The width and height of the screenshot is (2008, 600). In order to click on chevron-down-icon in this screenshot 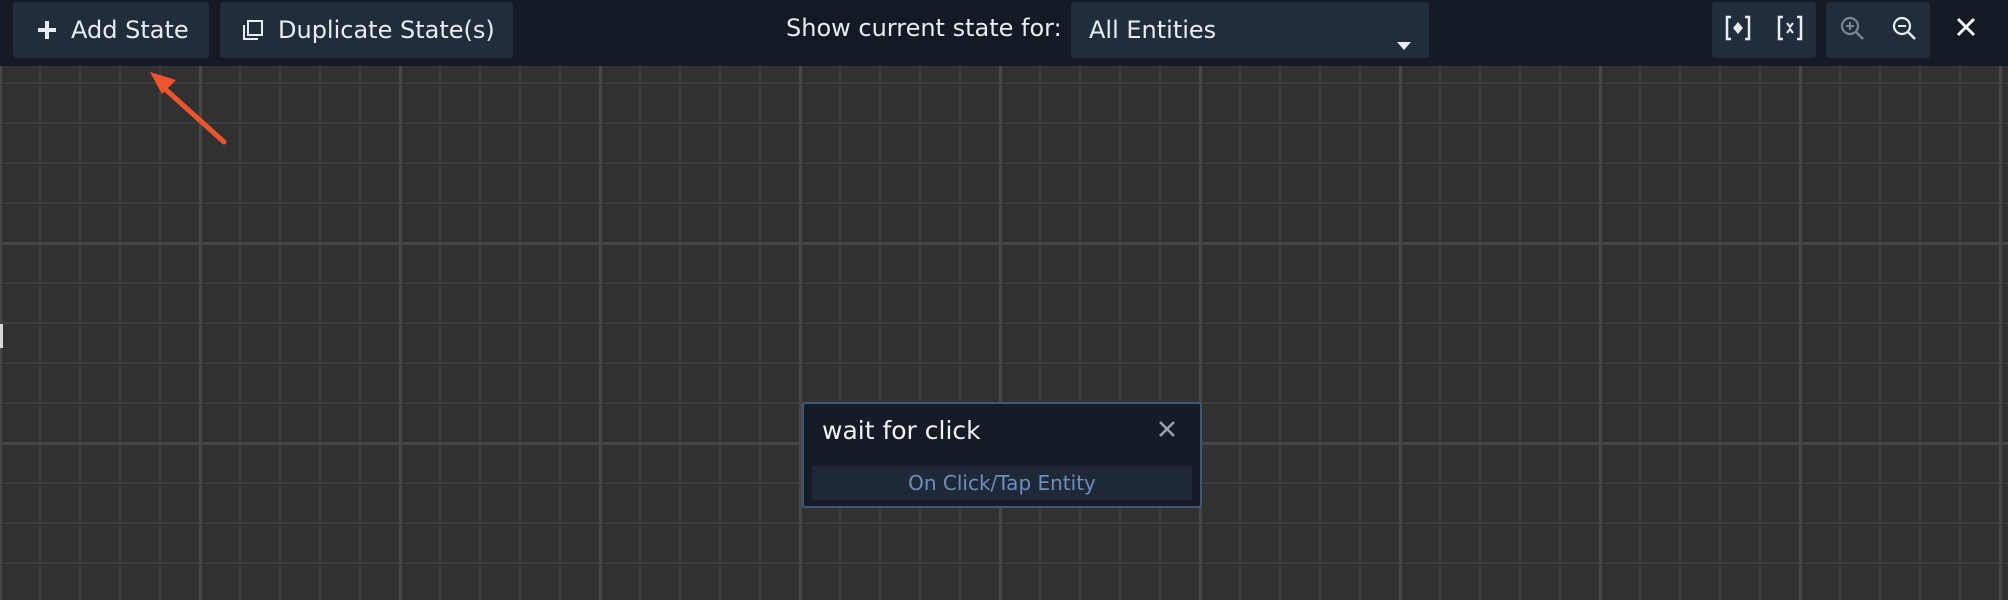, I will do `click(1404, 42)`.